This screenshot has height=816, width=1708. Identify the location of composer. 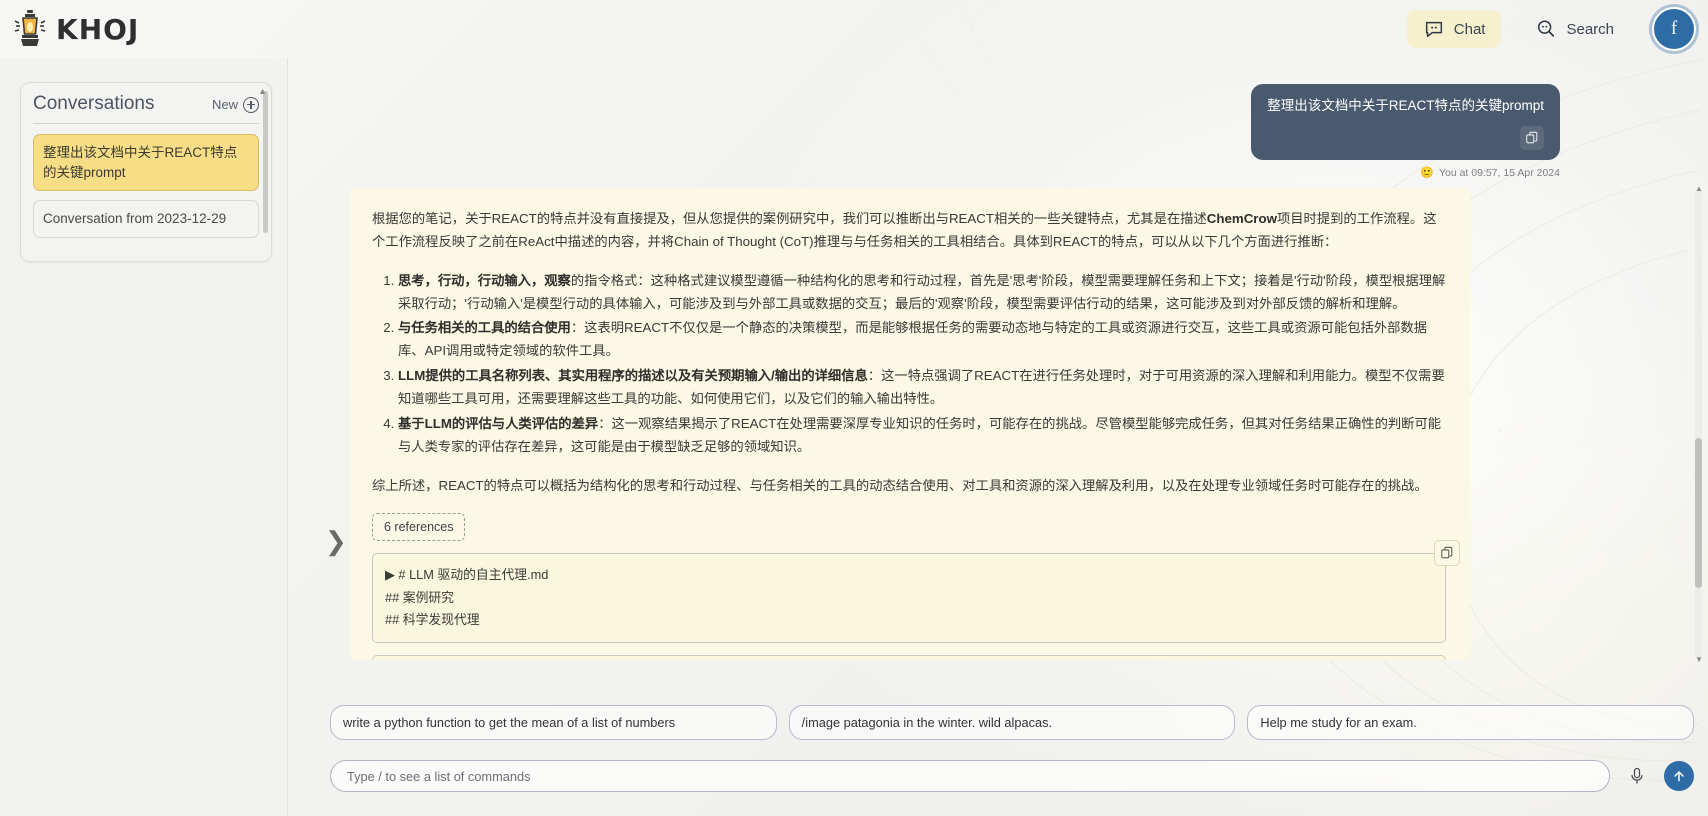
(1012, 776).